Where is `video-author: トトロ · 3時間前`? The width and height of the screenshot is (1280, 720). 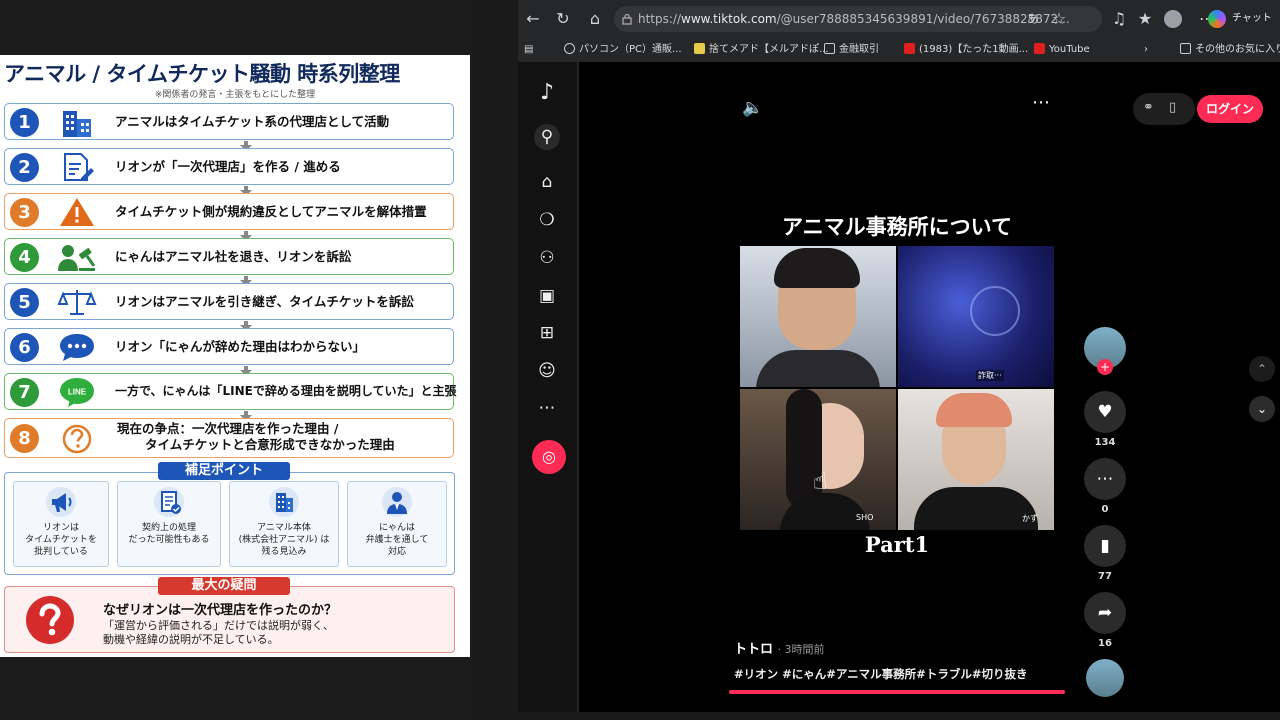 video-author: トトロ · 3時間前 is located at coordinates (779, 647).